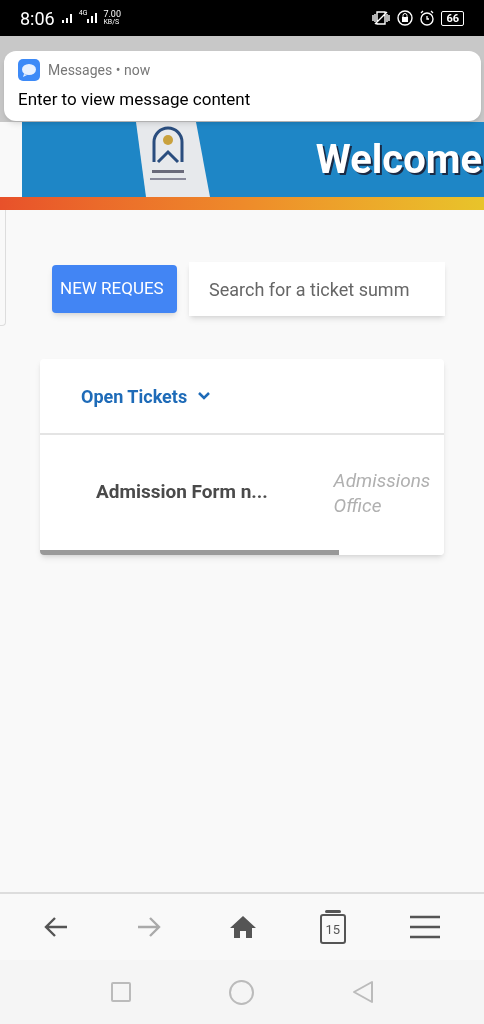 This screenshot has height=1024, width=484. Describe the element at coordinates (135, 99) in the screenshot. I see `notification-message: Enter to view message content` at that location.